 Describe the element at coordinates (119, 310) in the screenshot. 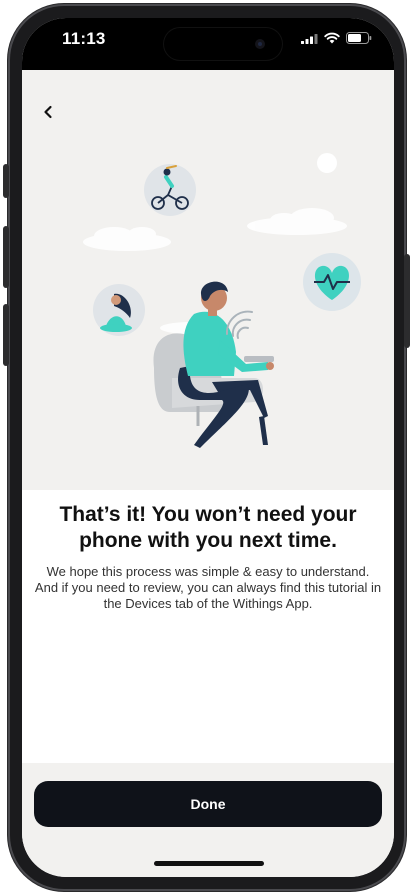

I see `meditation-icon` at that location.